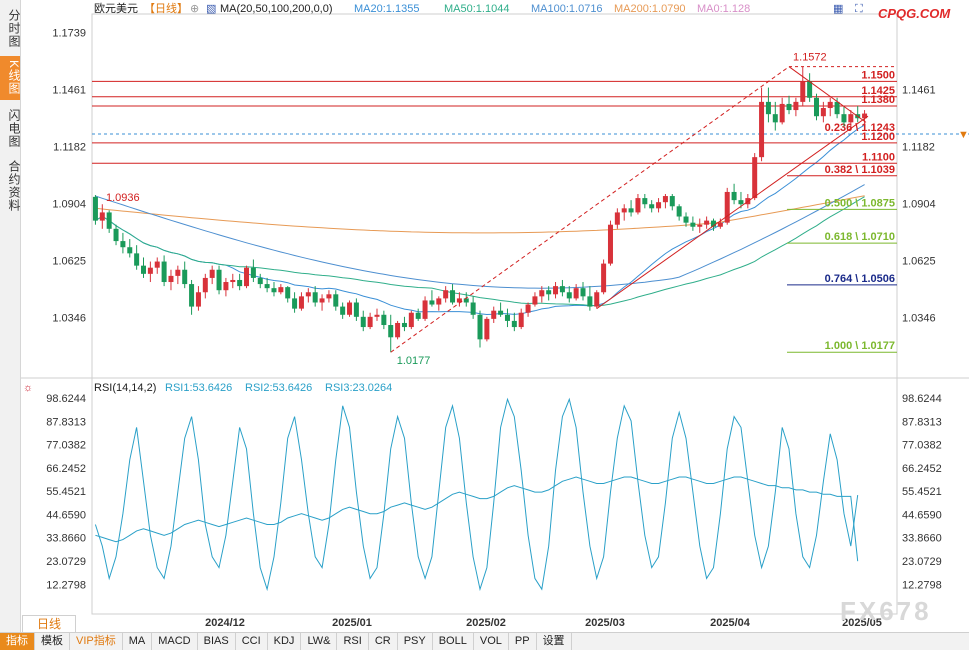  I want to click on tab-kline: K线图, so click(10, 78).